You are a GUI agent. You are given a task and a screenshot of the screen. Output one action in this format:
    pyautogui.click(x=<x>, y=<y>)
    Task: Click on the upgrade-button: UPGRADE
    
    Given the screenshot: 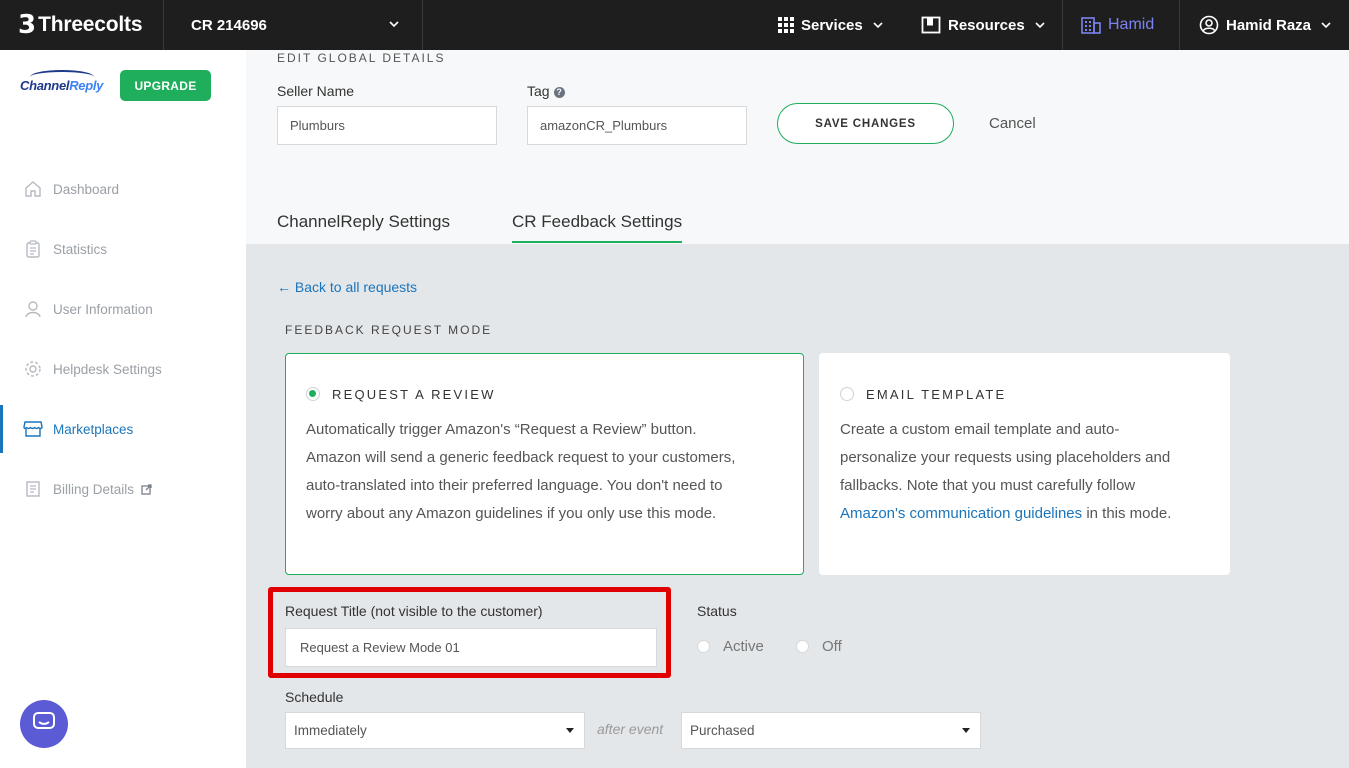 What is the action you would take?
    pyautogui.click(x=165, y=85)
    